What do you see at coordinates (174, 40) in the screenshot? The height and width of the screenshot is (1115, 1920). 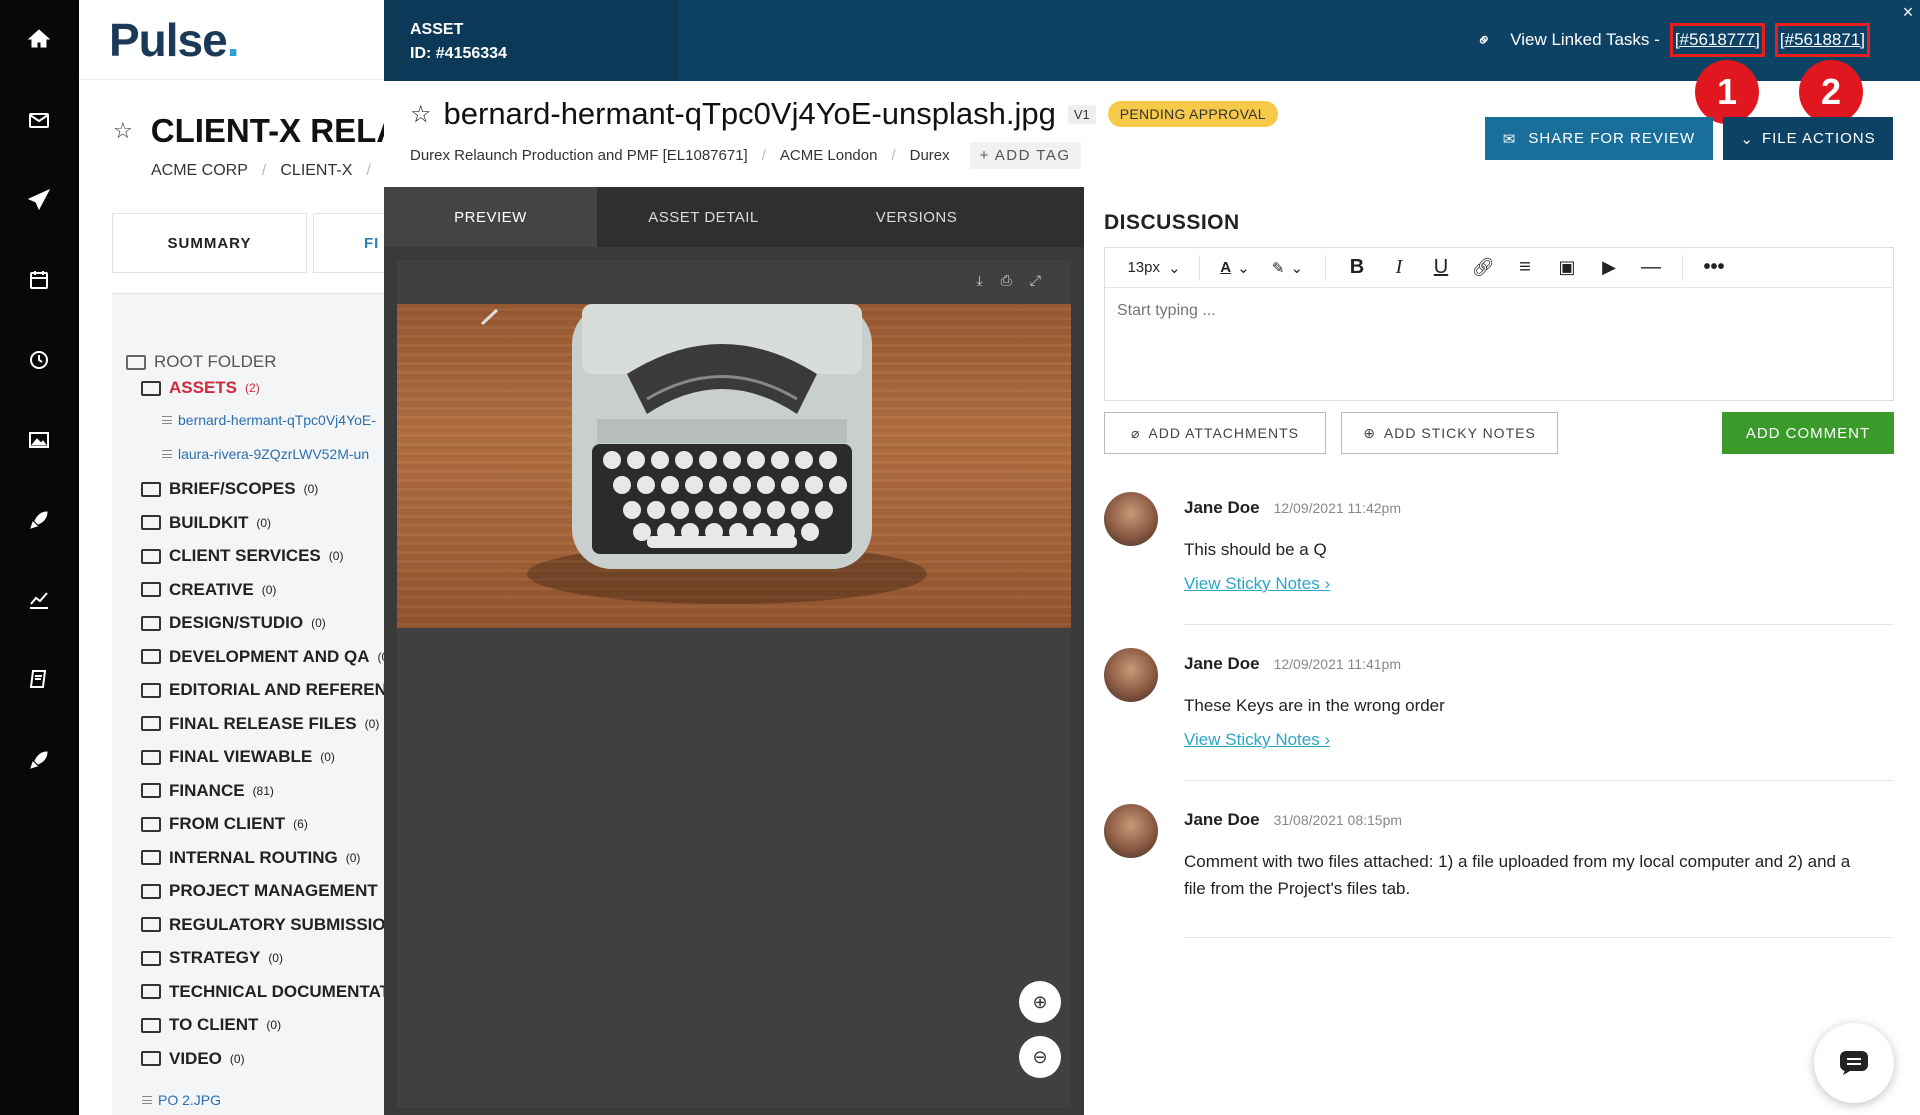 I see `pulse-logo: Pulse.` at bounding box center [174, 40].